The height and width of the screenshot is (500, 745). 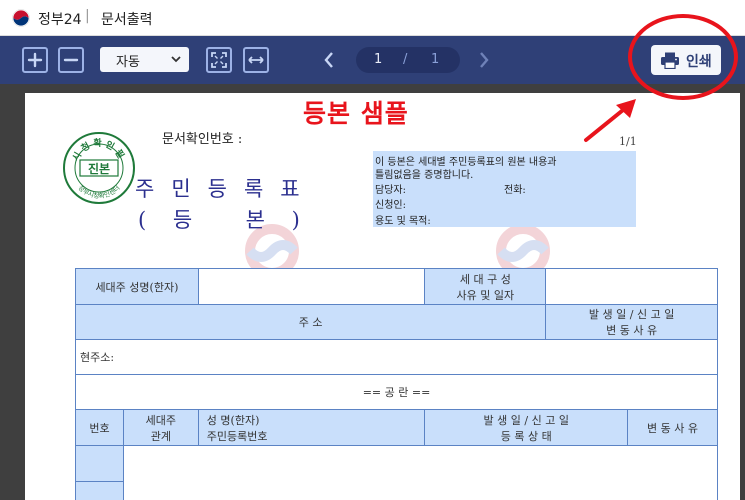 I want to click on minus-square-icon, so click(x=71, y=60).